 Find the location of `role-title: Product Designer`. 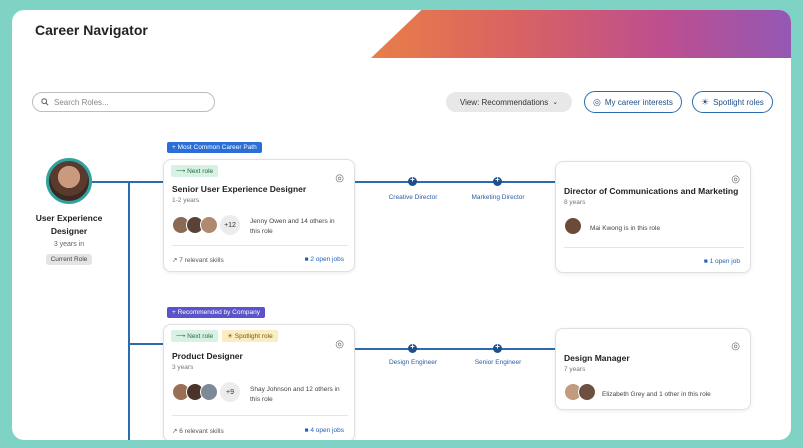

role-title: Product Designer is located at coordinates (207, 356).